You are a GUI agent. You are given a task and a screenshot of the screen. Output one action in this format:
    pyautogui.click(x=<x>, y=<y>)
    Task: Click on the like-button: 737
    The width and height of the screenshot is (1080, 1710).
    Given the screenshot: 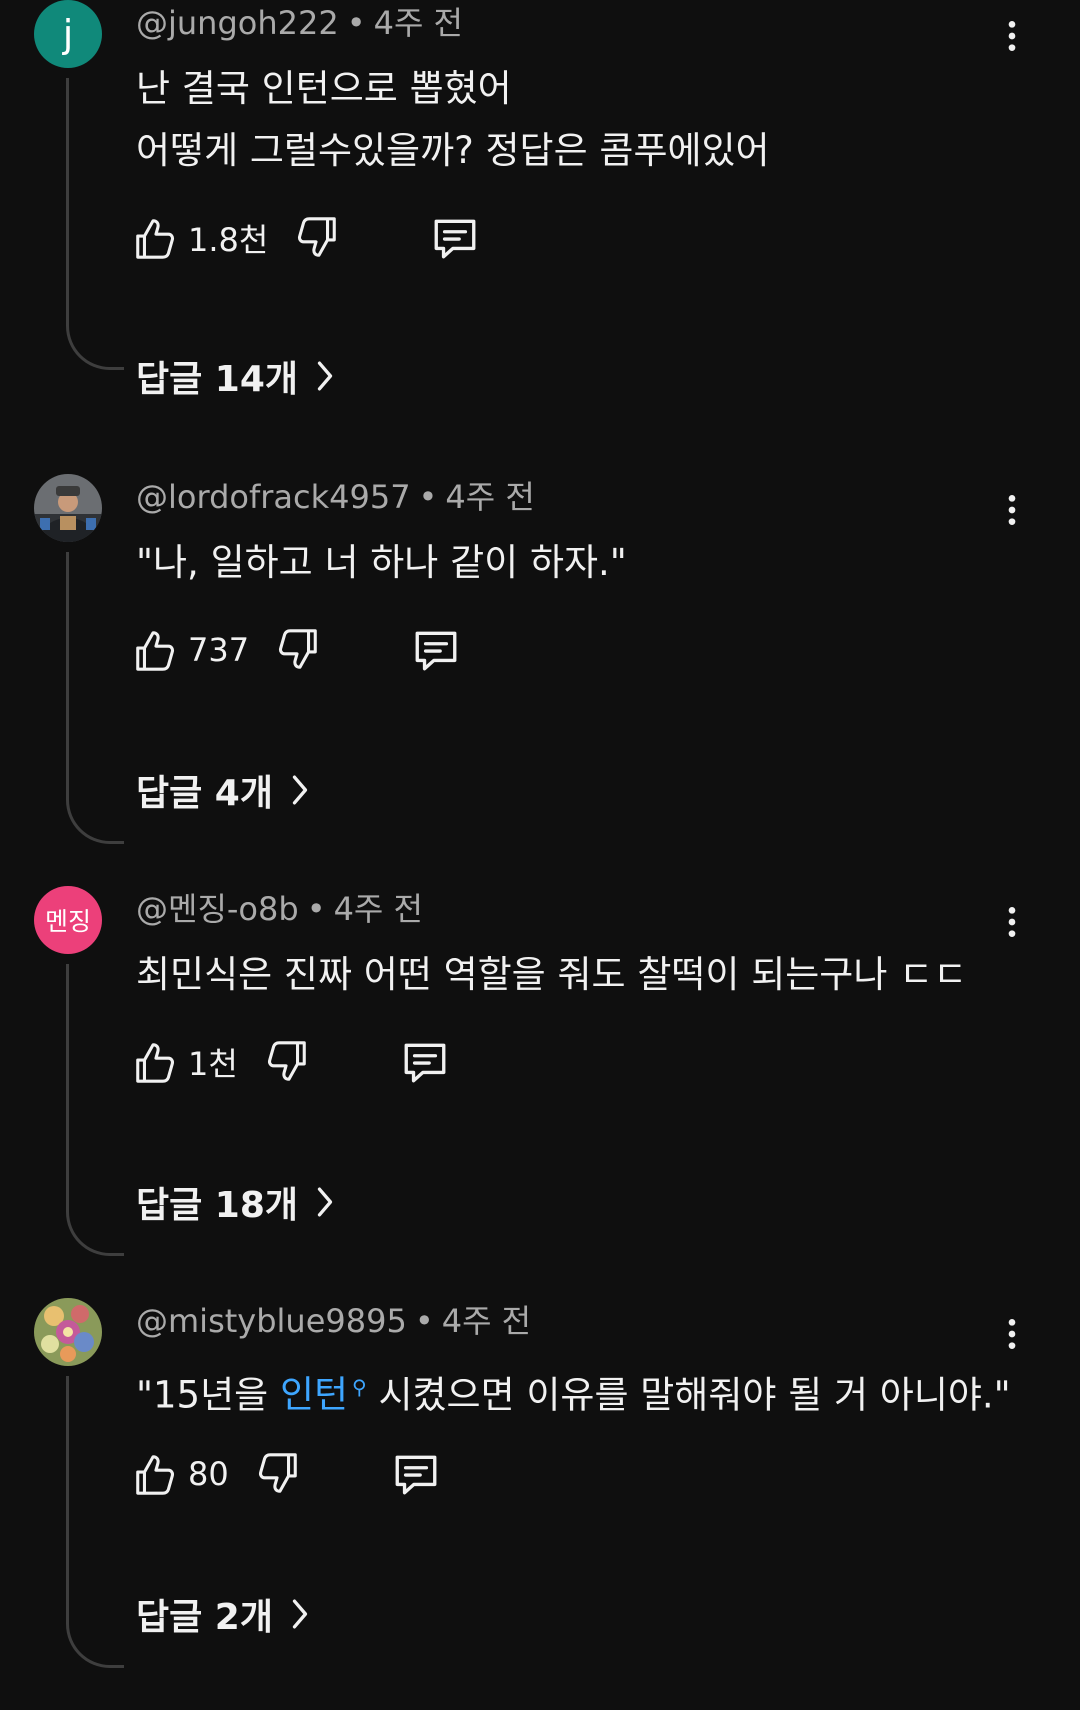 What is the action you would take?
    pyautogui.click(x=190, y=650)
    